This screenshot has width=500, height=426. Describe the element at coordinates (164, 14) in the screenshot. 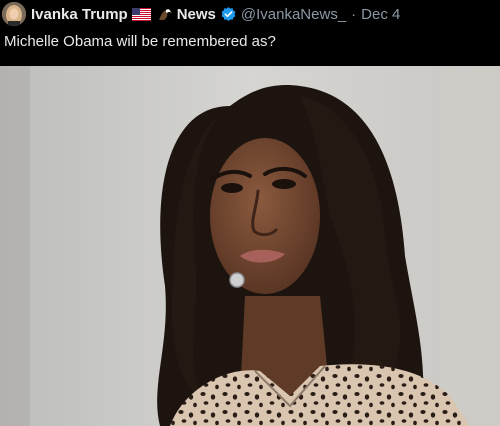

I see `eagle-icon` at that location.